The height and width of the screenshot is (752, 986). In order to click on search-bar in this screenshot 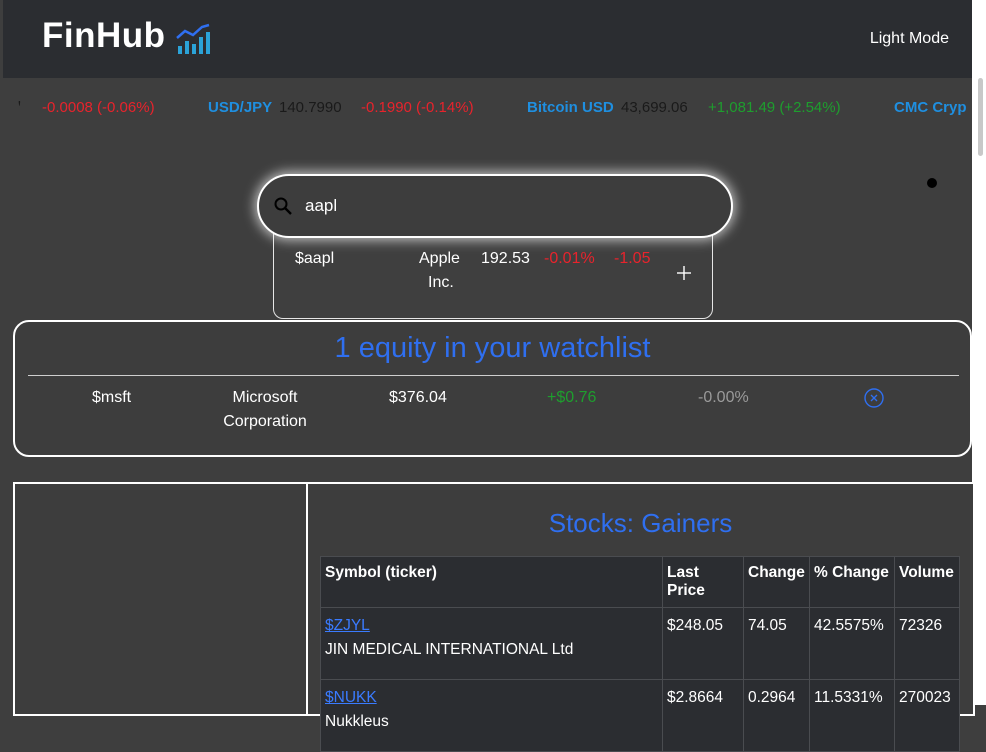, I will do `click(495, 206)`.